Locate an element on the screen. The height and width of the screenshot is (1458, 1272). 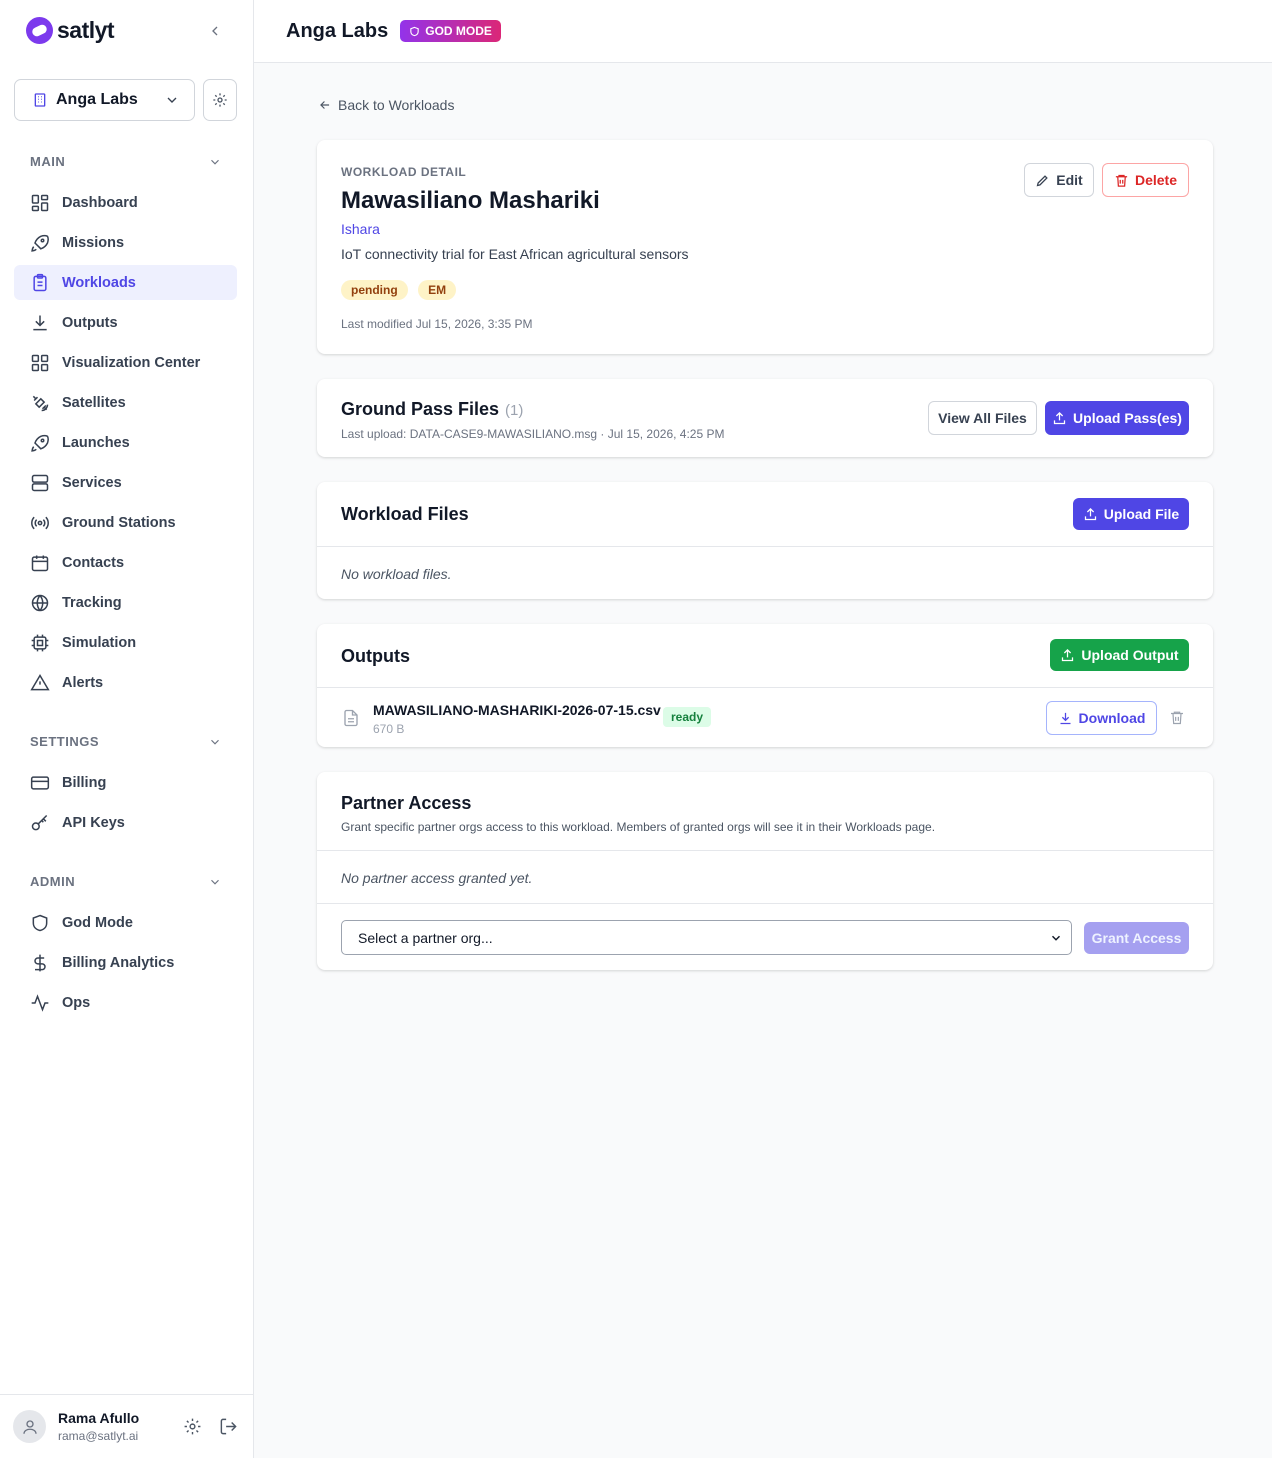
user-email: rama@satlyt.ai is located at coordinates (98, 1436).